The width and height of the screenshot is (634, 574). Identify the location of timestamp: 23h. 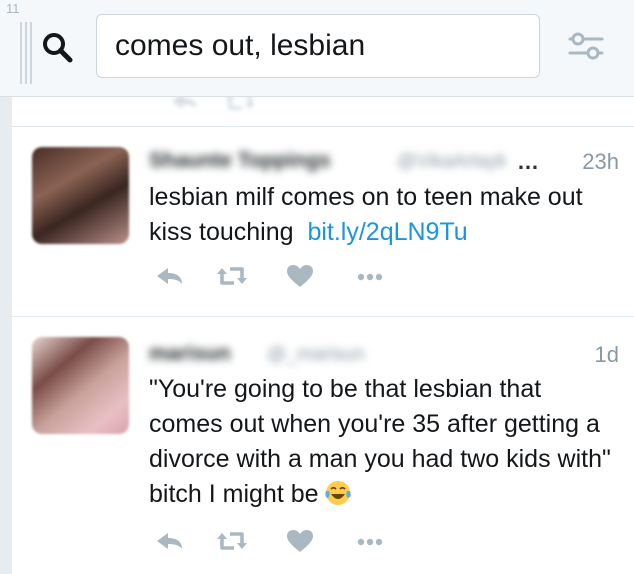
(600, 162).